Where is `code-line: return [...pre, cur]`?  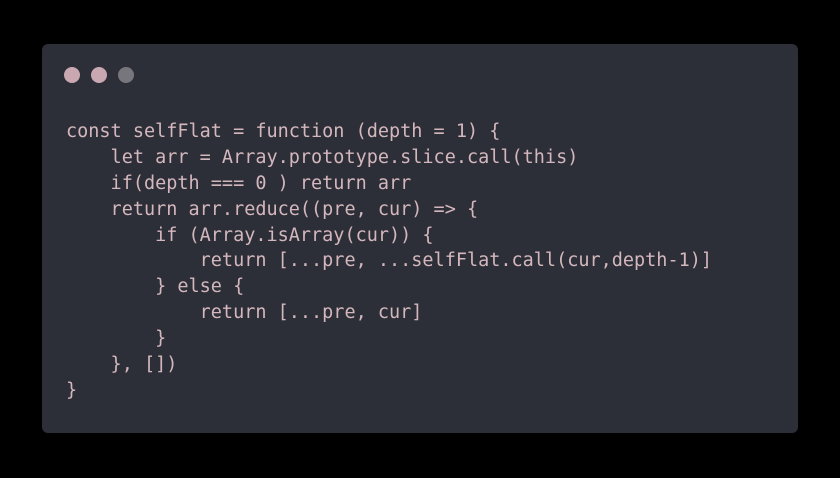
code-line: return [...pre, cur] is located at coordinates (244, 313).